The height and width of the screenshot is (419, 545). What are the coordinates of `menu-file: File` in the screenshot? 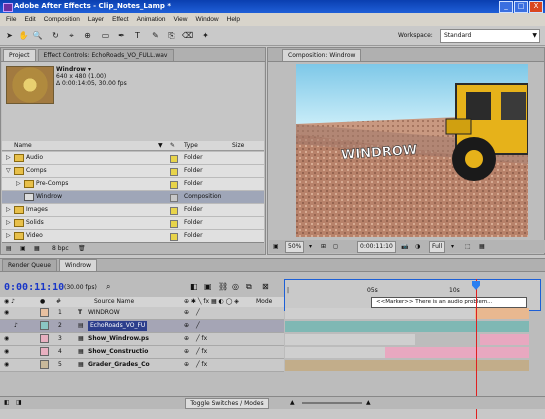 It's located at (11, 19).